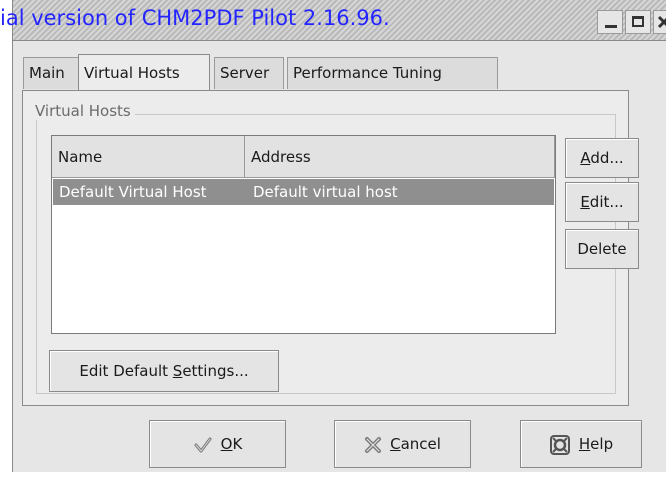  What do you see at coordinates (395, 444) in the screenshot?
I see `cancel-mnemonic: C` at bounding box center [395, 444].